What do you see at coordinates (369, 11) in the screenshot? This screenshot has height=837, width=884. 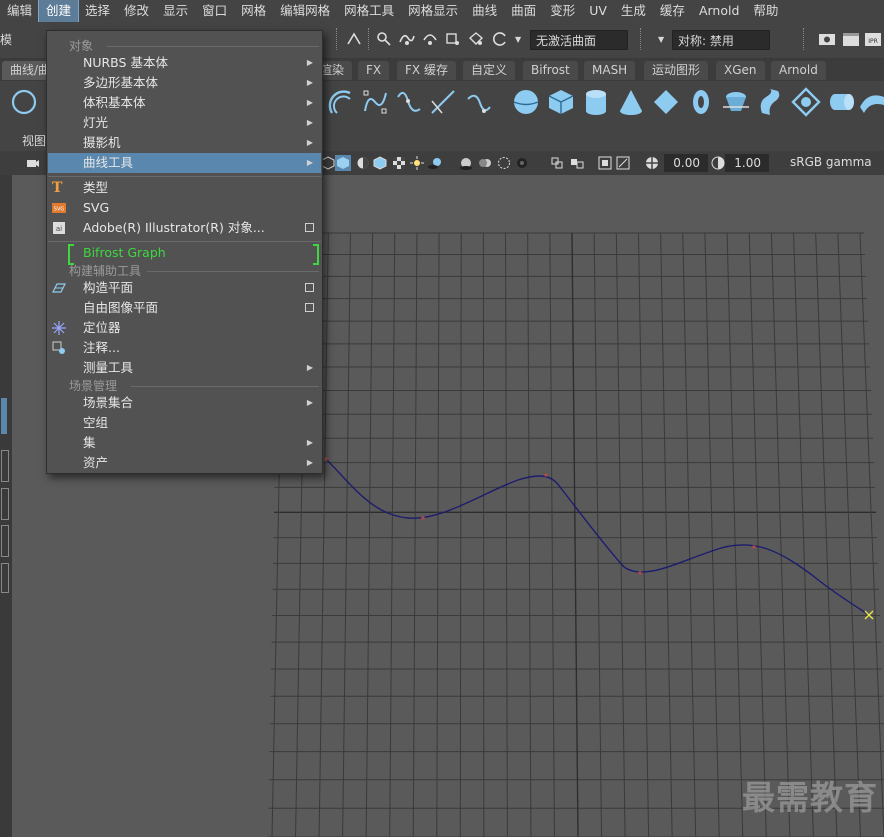 I see `menu-mesh-tools: 网格工具` at bounding box center [369, 11].